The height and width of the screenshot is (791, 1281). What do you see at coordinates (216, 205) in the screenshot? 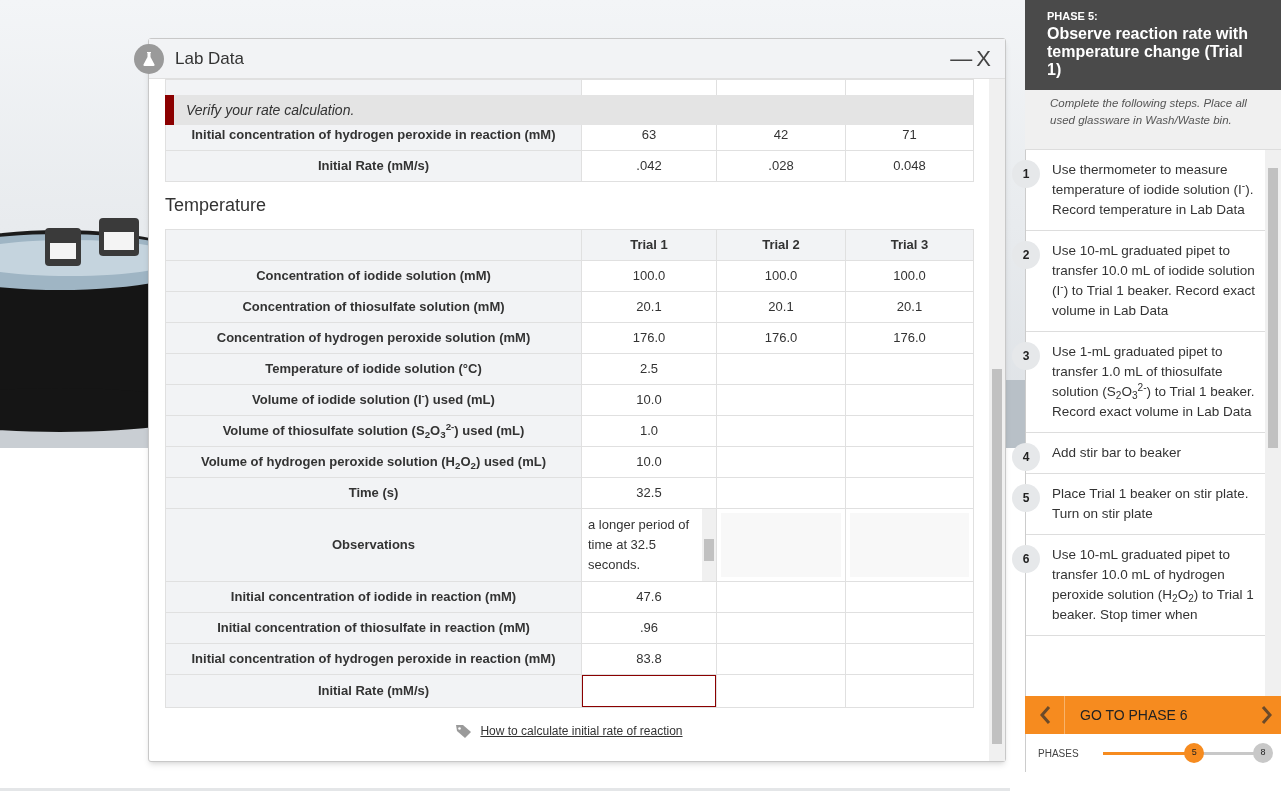
I see `section-title: Temperature` at bounding box center [216, 205].